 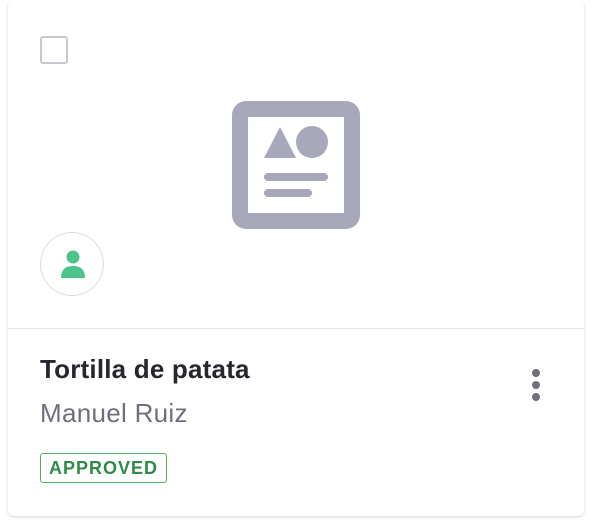 What do you see at coordinates (54, 50) in the screenshot?
I see `select-checkbox` at bounding box center [54, 50].